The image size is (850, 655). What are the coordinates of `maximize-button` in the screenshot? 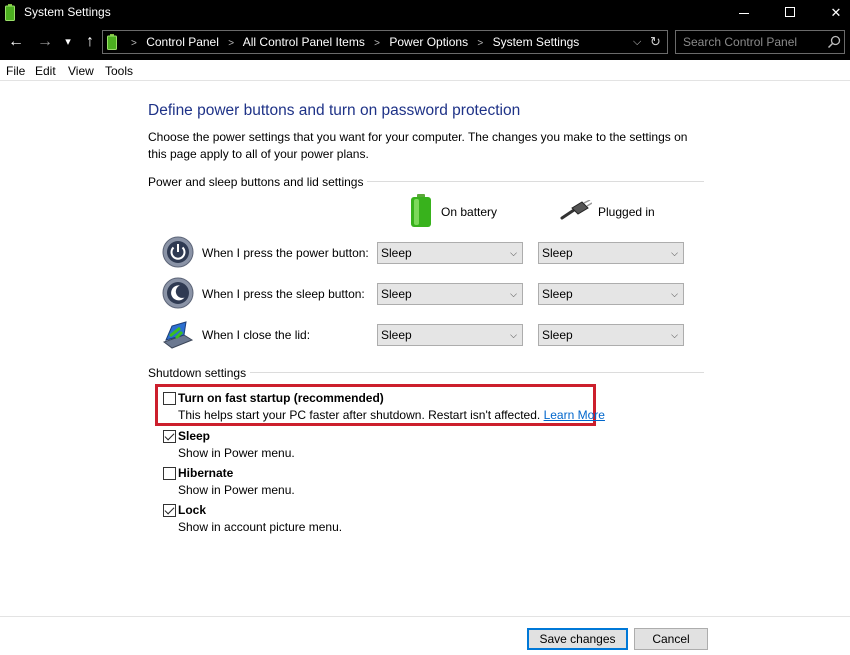 It's located at (790, 12).